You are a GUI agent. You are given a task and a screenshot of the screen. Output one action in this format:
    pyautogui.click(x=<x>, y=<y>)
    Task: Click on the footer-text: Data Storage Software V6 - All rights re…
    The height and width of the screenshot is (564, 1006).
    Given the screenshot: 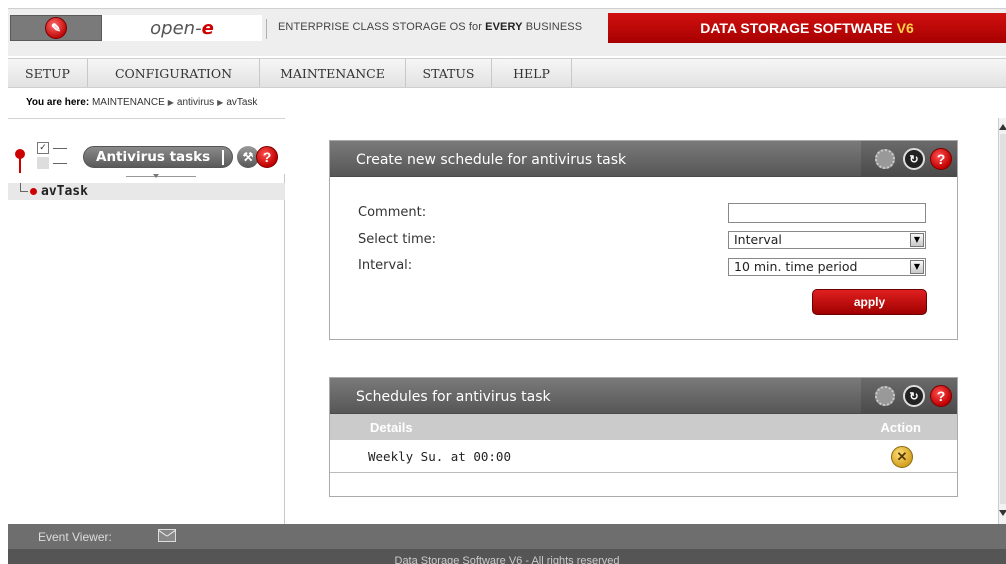 What is the action you would take?
    pyautogui.click(x=507, y=559)
    